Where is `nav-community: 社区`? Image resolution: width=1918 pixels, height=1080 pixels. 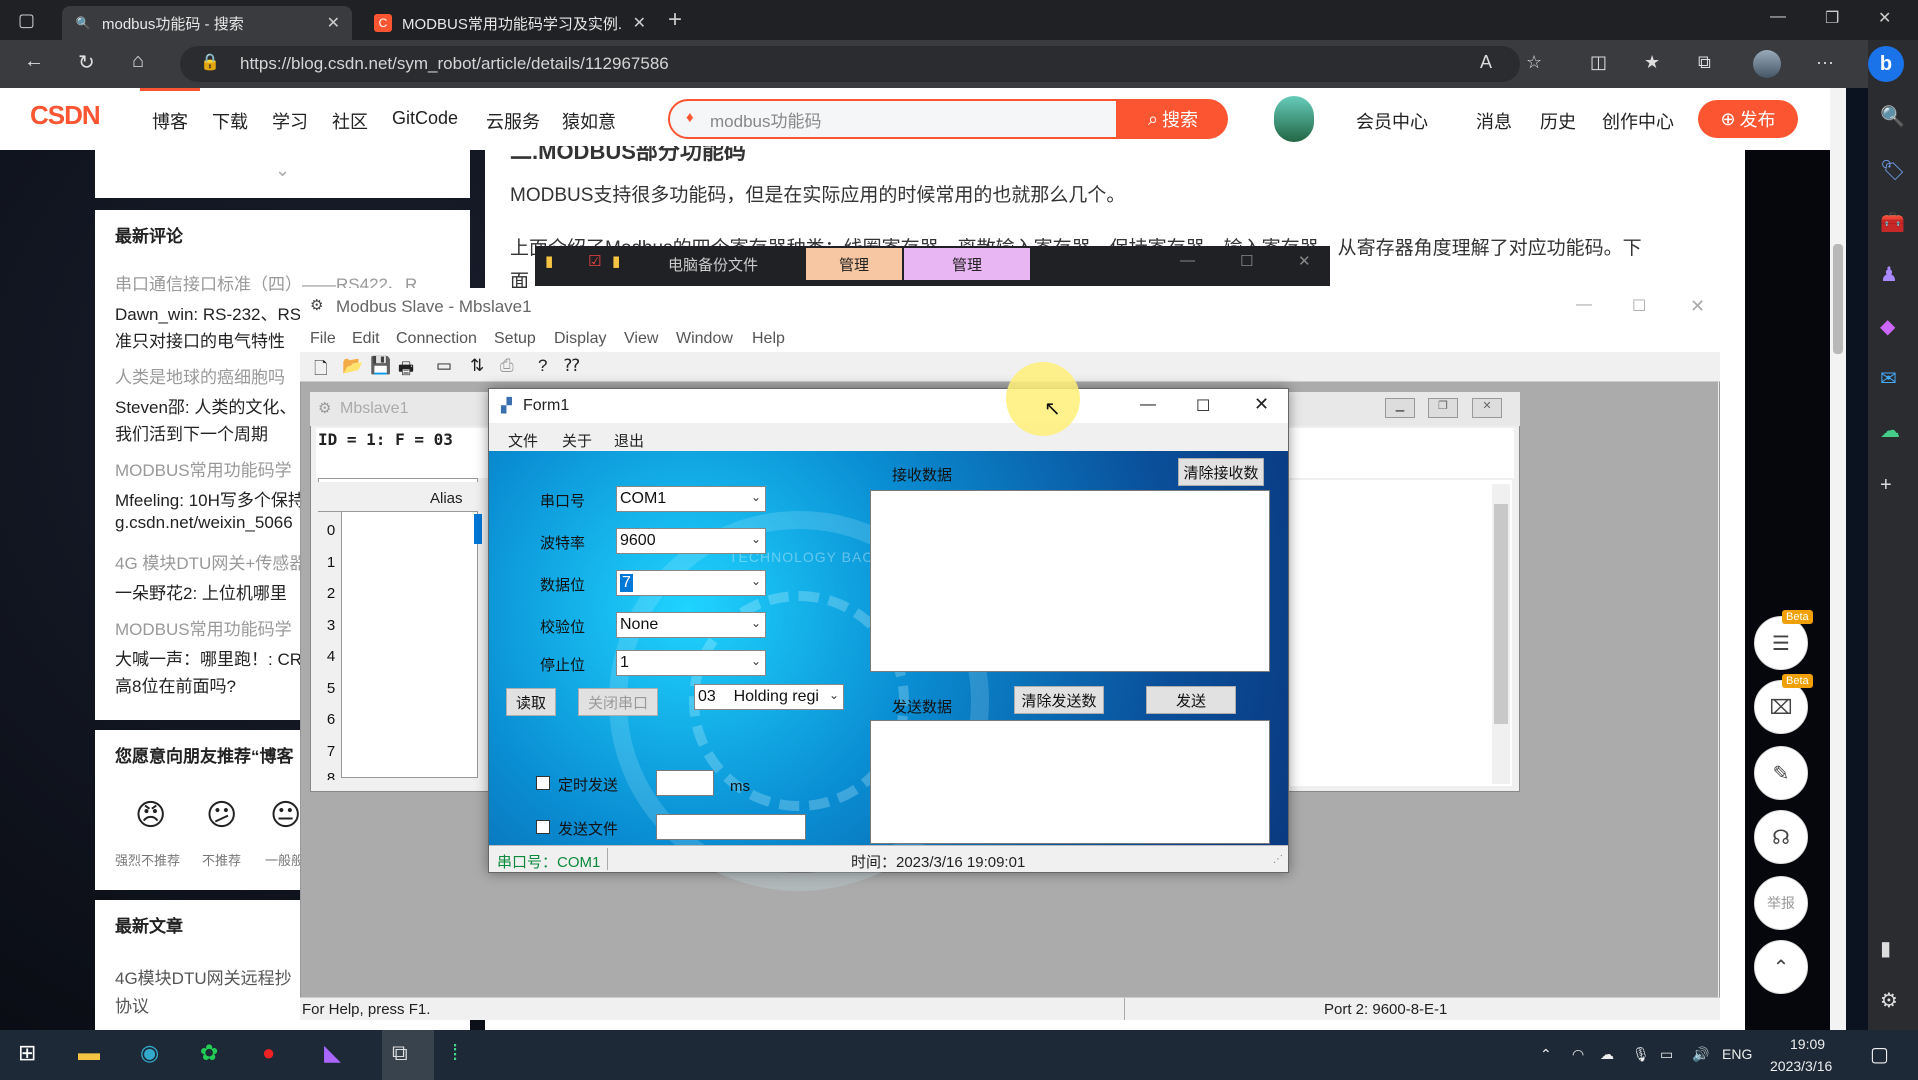 nav-community: 社区 is located at coordinates (350, 121).